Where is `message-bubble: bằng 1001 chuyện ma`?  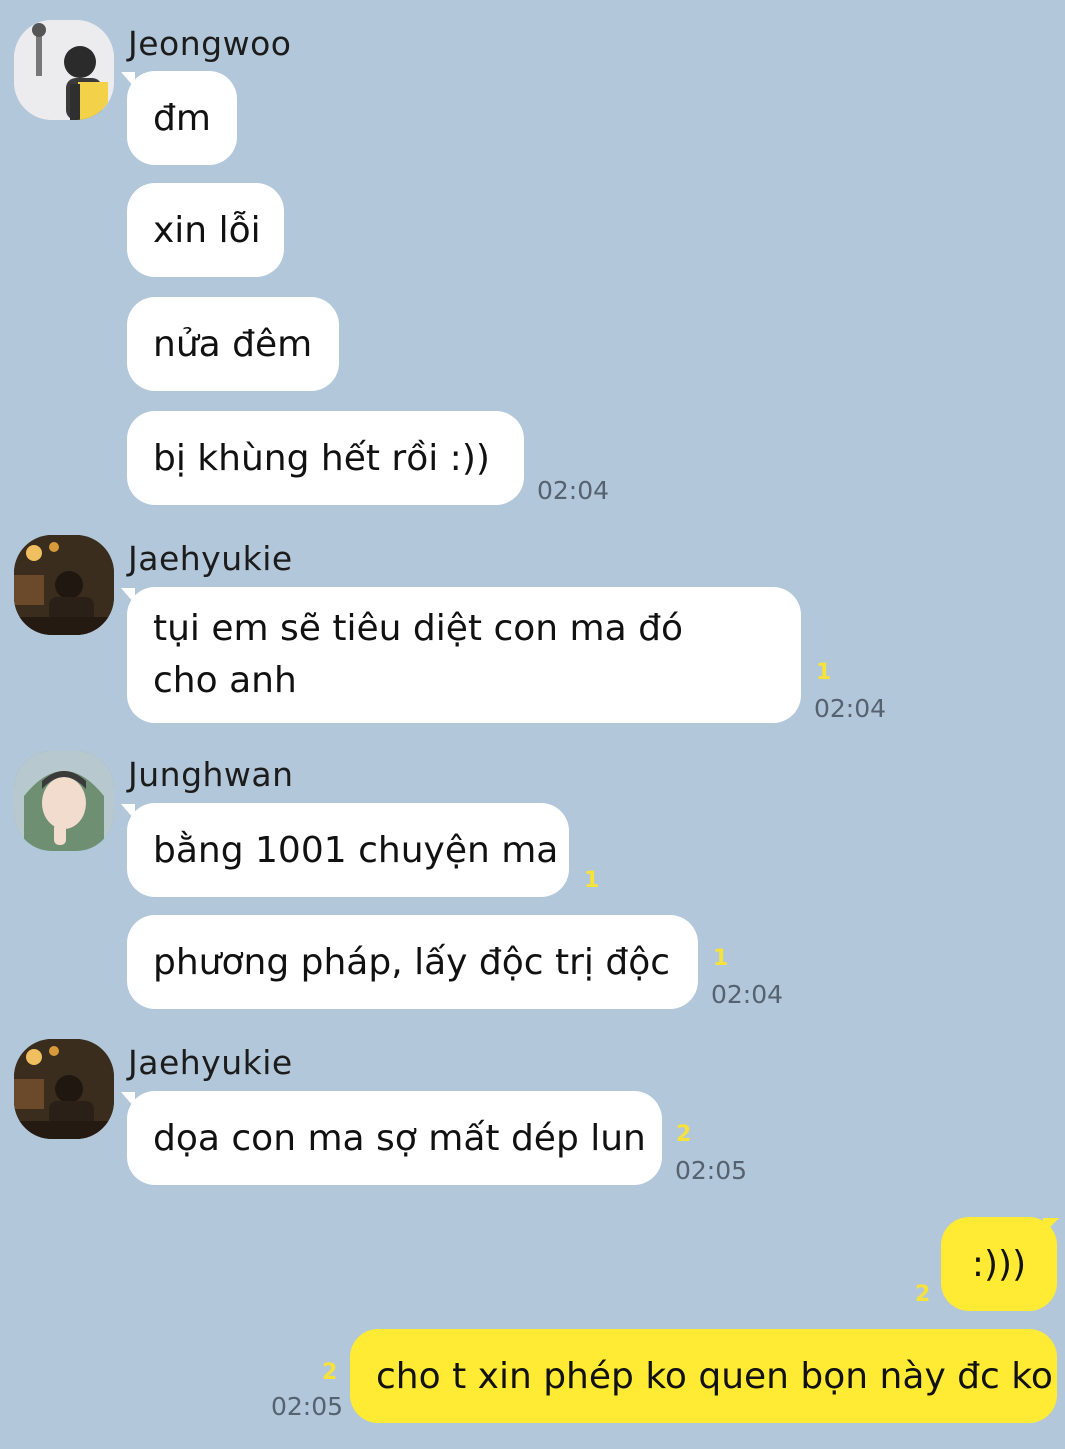 message-bubble: bằng 1001 chuyện ma is located at coordinates (348, 850).